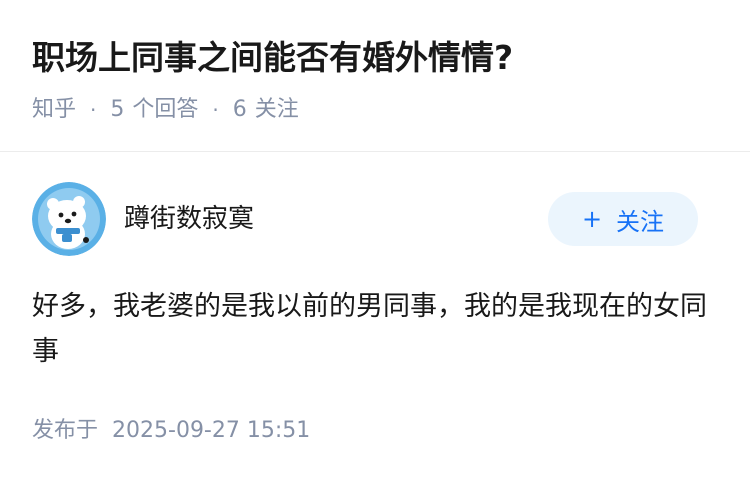 The width and height of the screenshot is (750, 482). I want to click on plus-icon: +, so click(592, 219).